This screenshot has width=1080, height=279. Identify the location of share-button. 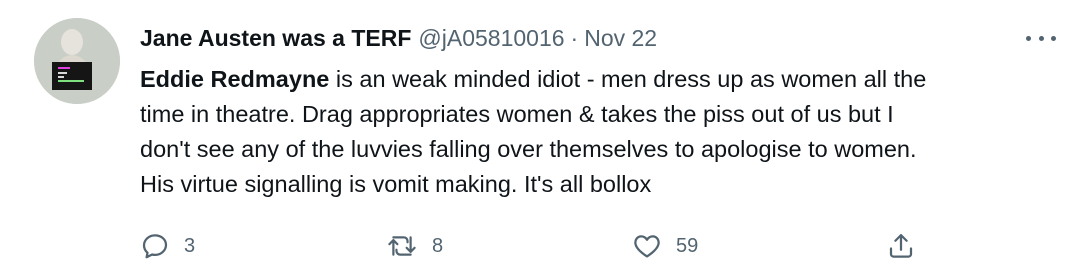
(901, 246).